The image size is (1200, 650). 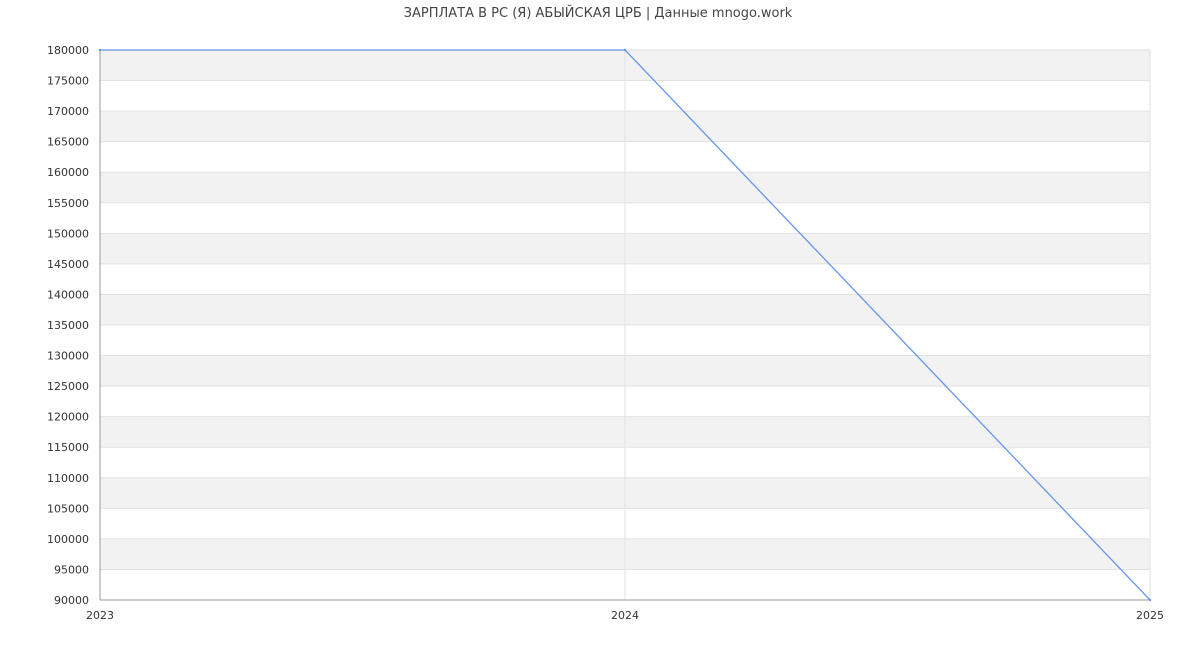 What do you see at coordinates (68, 50) in the screenshot?
I see `y-tick-label: 180000` at bounding box center [68, 50].